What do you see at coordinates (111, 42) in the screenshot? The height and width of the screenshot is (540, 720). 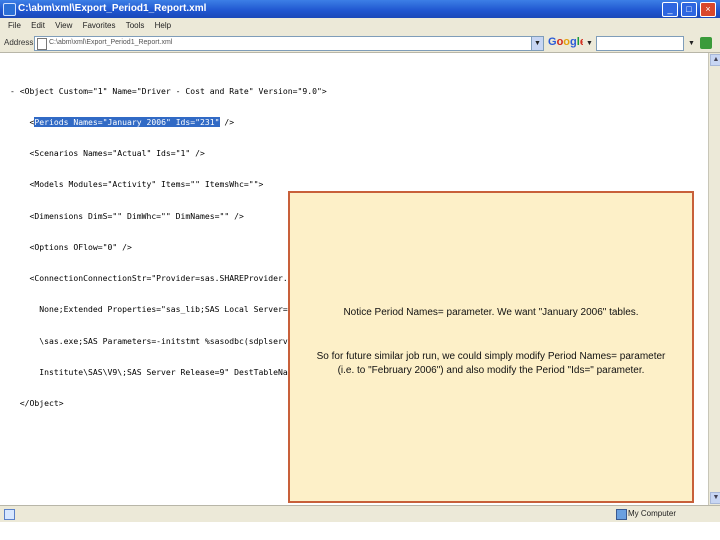 I see `address-url: C:\abm\xml\Export_Period1_Report.xml` at bounding box center [111, 42].